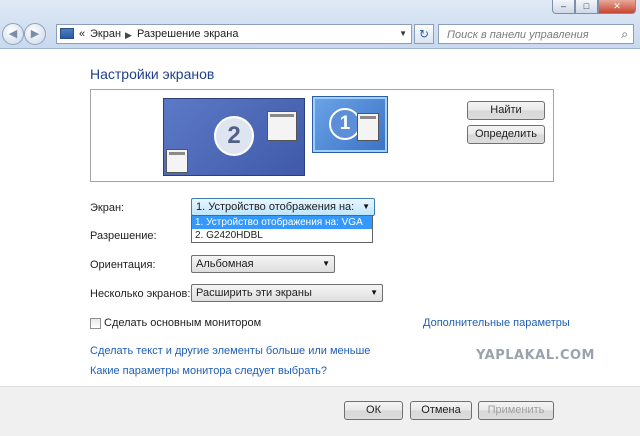  I want to click on ok-button: ОК, so click(373, 410).